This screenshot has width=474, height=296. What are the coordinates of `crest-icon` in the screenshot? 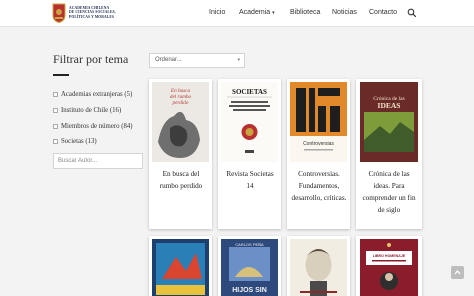 It's located at (59, 13).